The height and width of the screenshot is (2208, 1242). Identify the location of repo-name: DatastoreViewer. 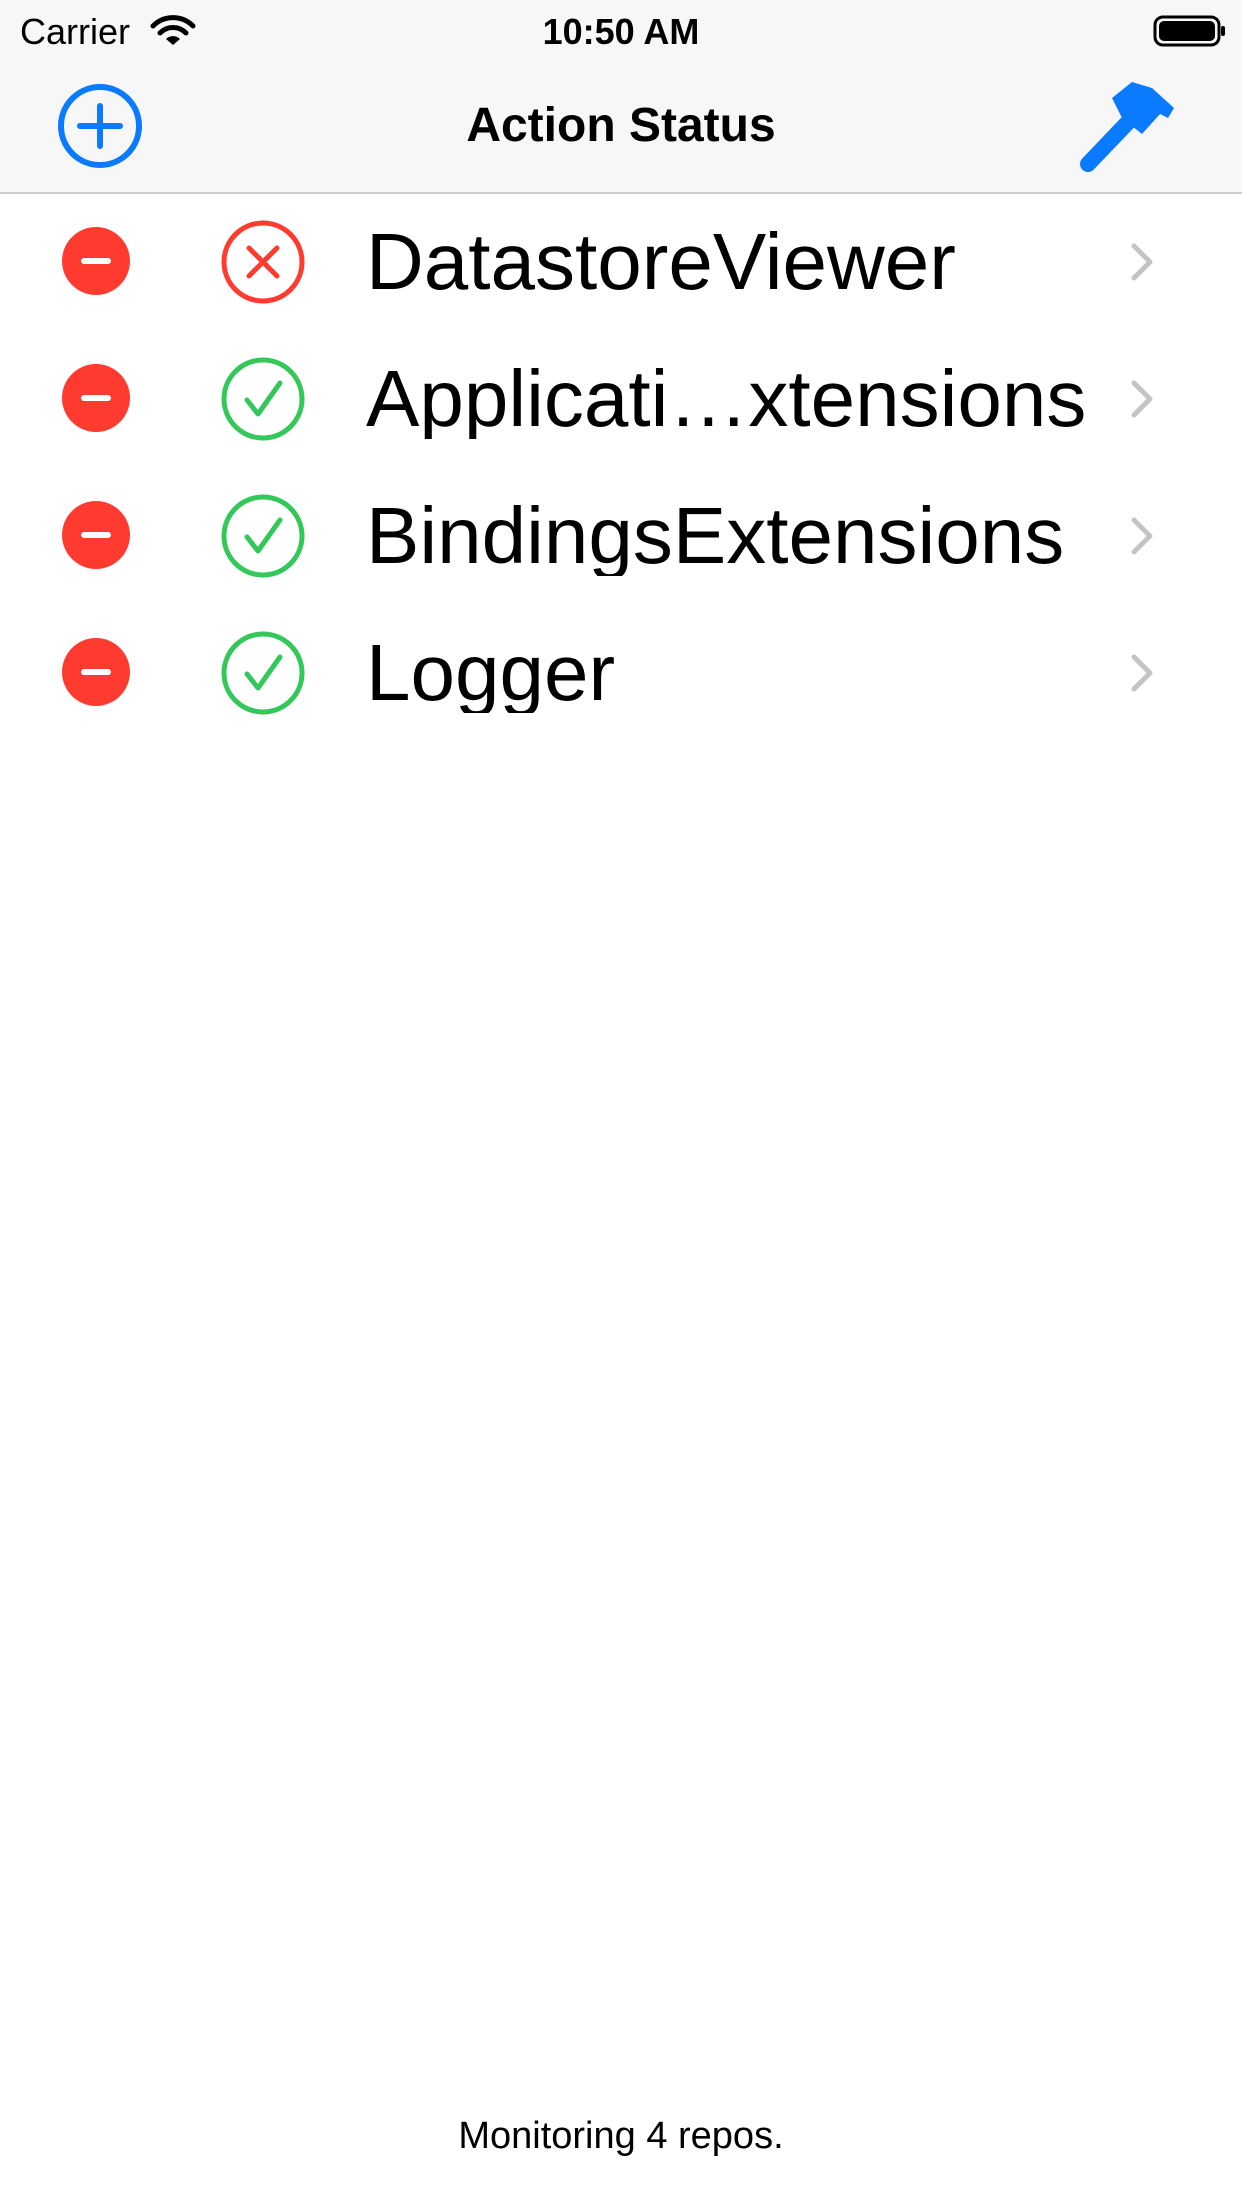
(661, 262).